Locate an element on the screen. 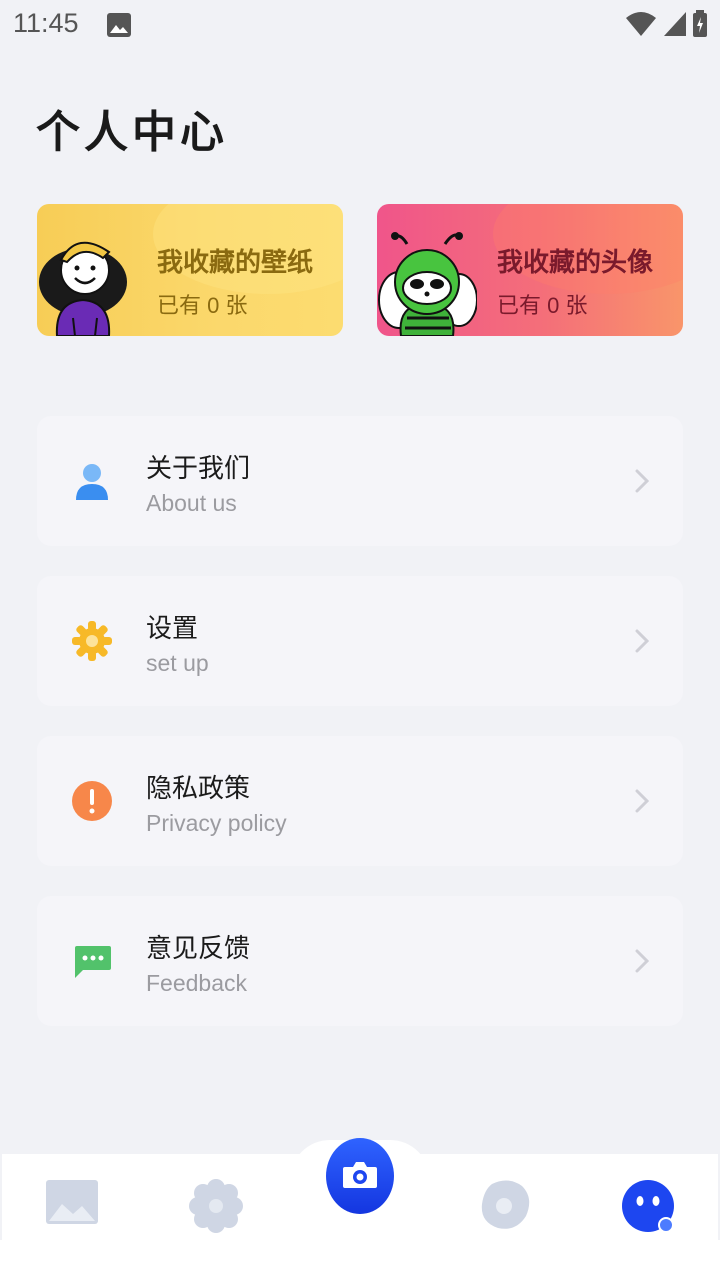 This screenshot has width=720, height=1280. menu-subtitle: Privacy policy is located at coordinates (216, 823).